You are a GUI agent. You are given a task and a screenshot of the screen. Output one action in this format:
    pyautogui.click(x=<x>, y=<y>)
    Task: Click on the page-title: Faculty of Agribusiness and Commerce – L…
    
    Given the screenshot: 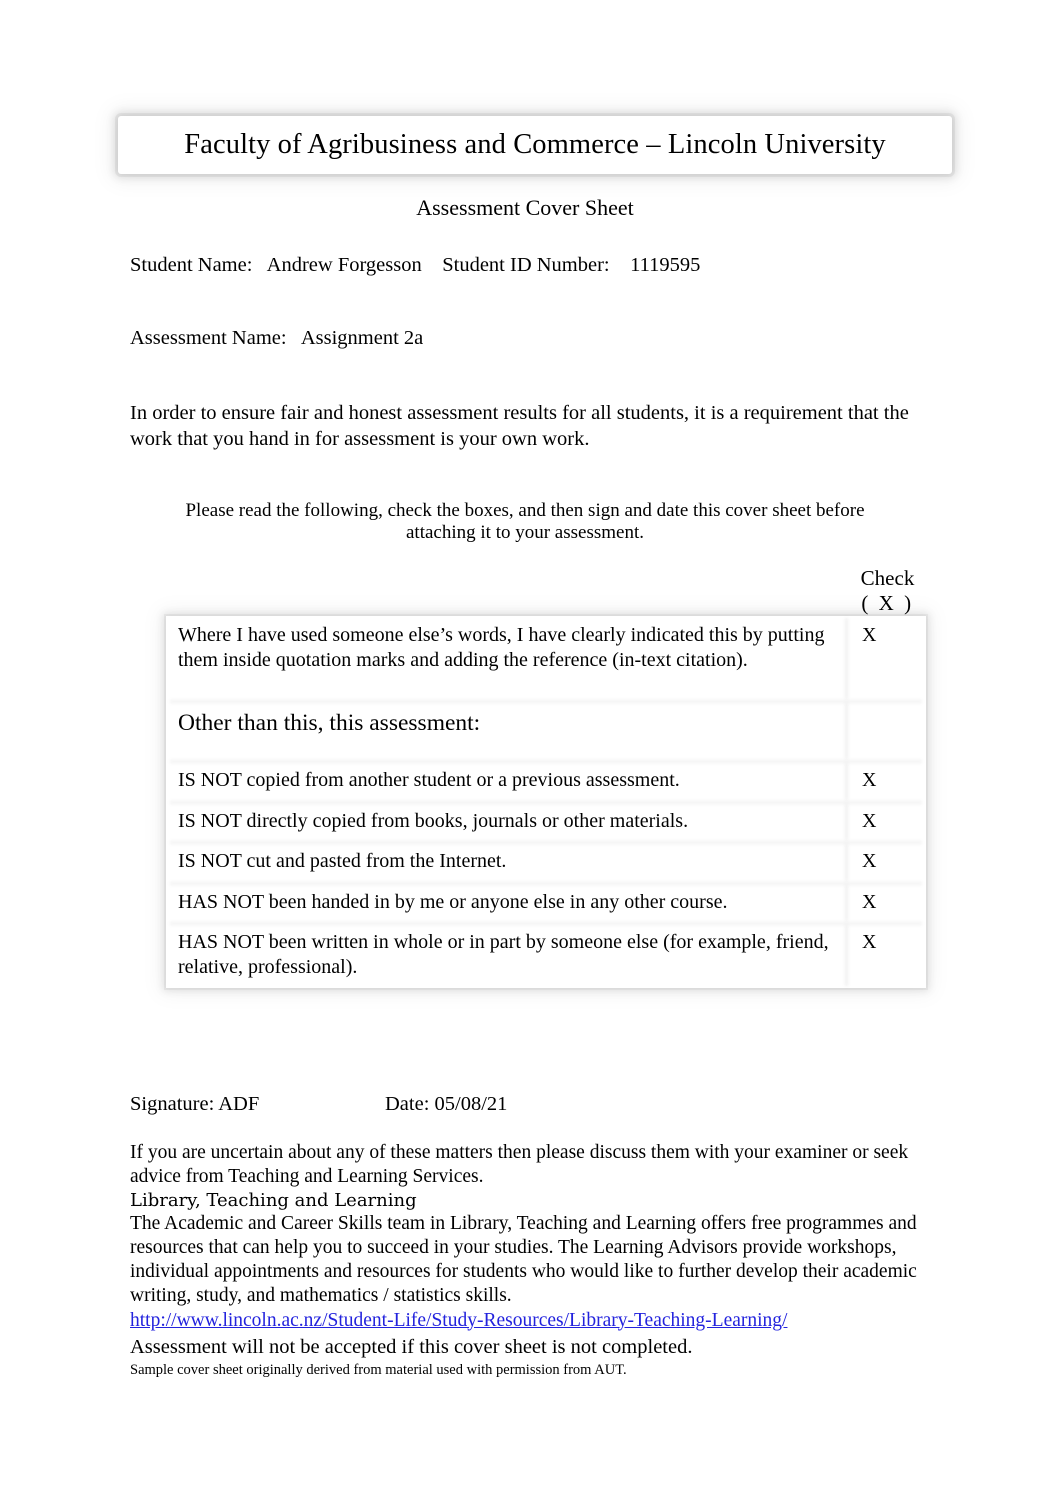 What is the action you would take?
    pyautogui.click(x=535, y=144)
    